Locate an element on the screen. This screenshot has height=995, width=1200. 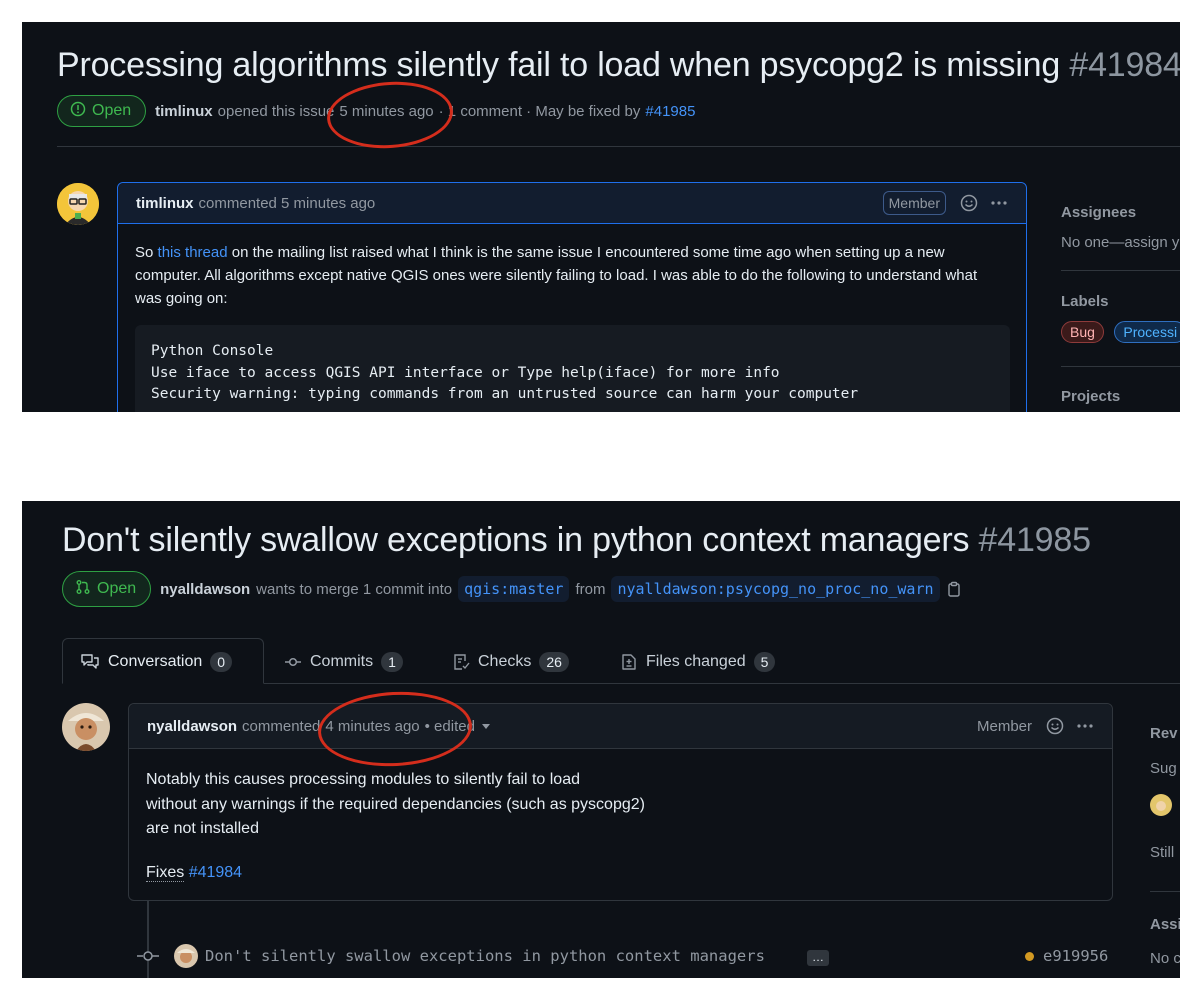
tab-checks: Checks 26 is located at coordinates (510, 662).